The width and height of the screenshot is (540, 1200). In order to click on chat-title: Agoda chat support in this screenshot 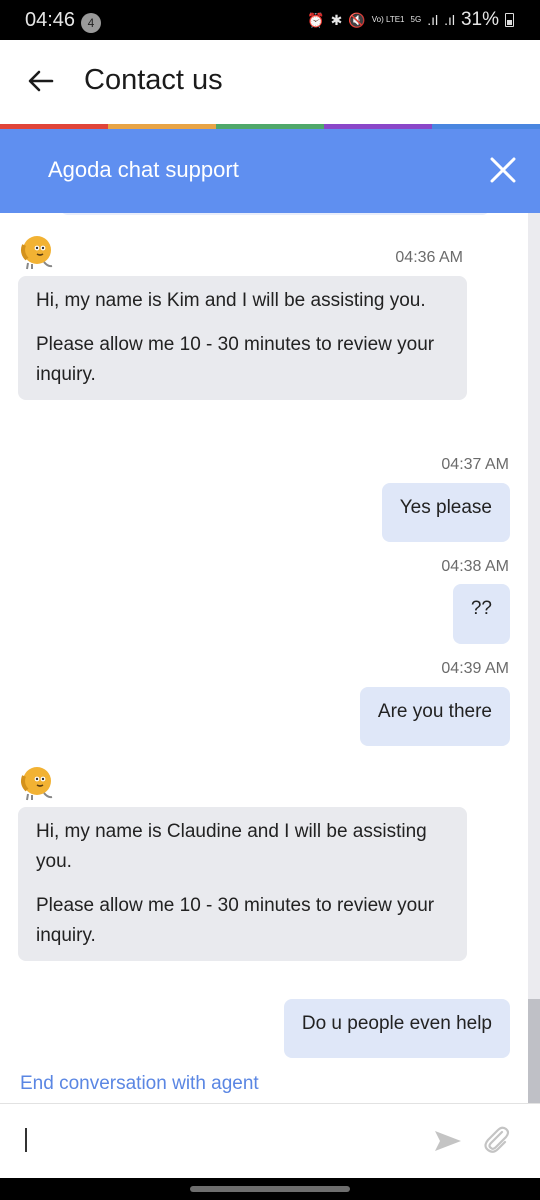, I will do `click(143, 169)`.